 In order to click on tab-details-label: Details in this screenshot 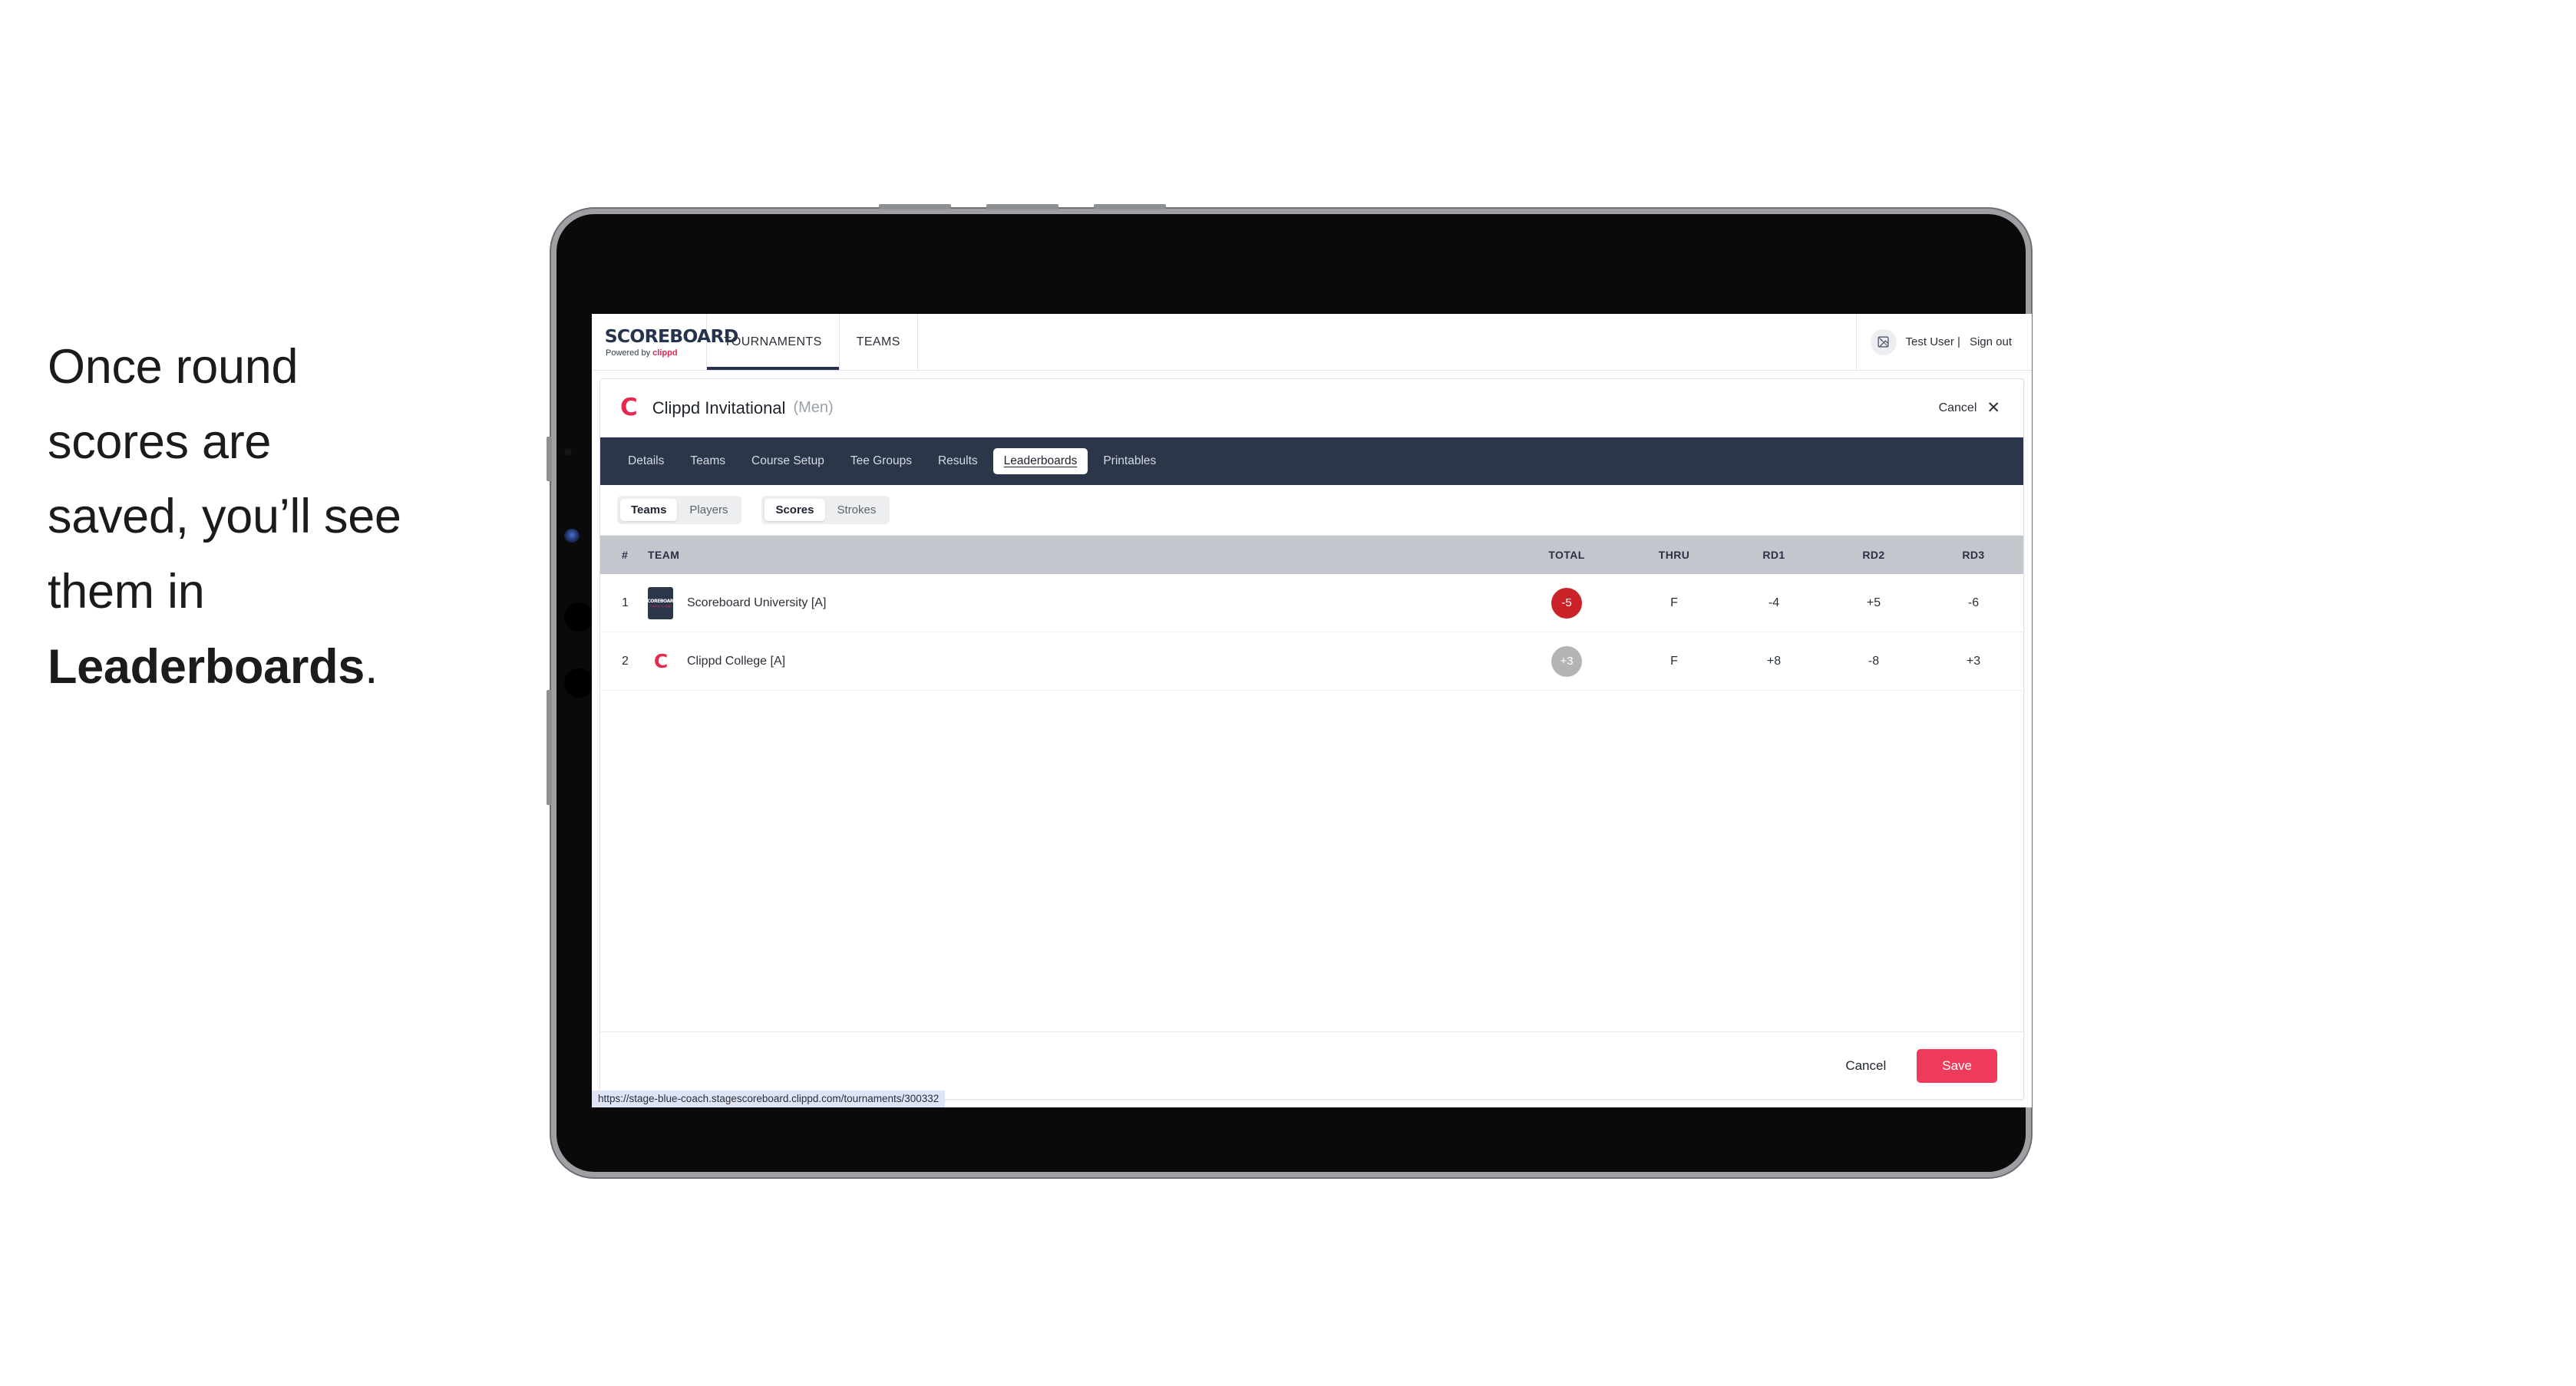, I will do `click(646, 460)`.